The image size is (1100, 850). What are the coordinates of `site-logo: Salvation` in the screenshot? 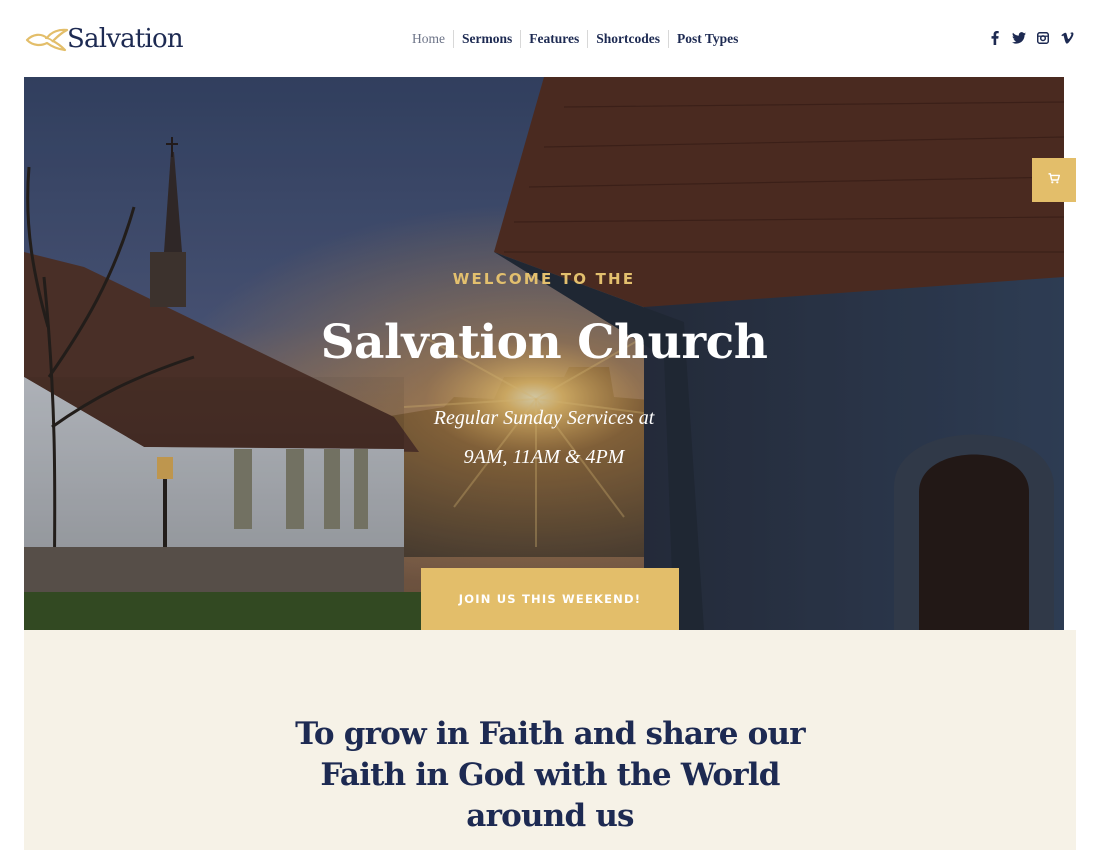 It's located at (104, 39).